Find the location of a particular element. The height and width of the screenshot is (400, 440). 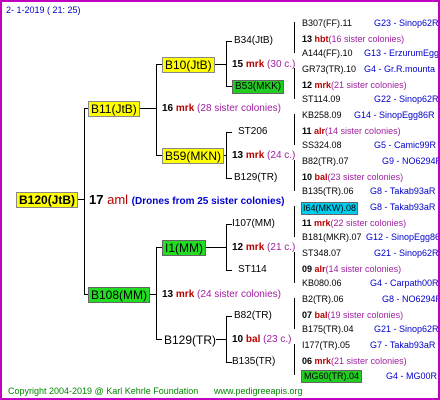

gen3-queen: I107(MM) is located at coordinates (253, 224).